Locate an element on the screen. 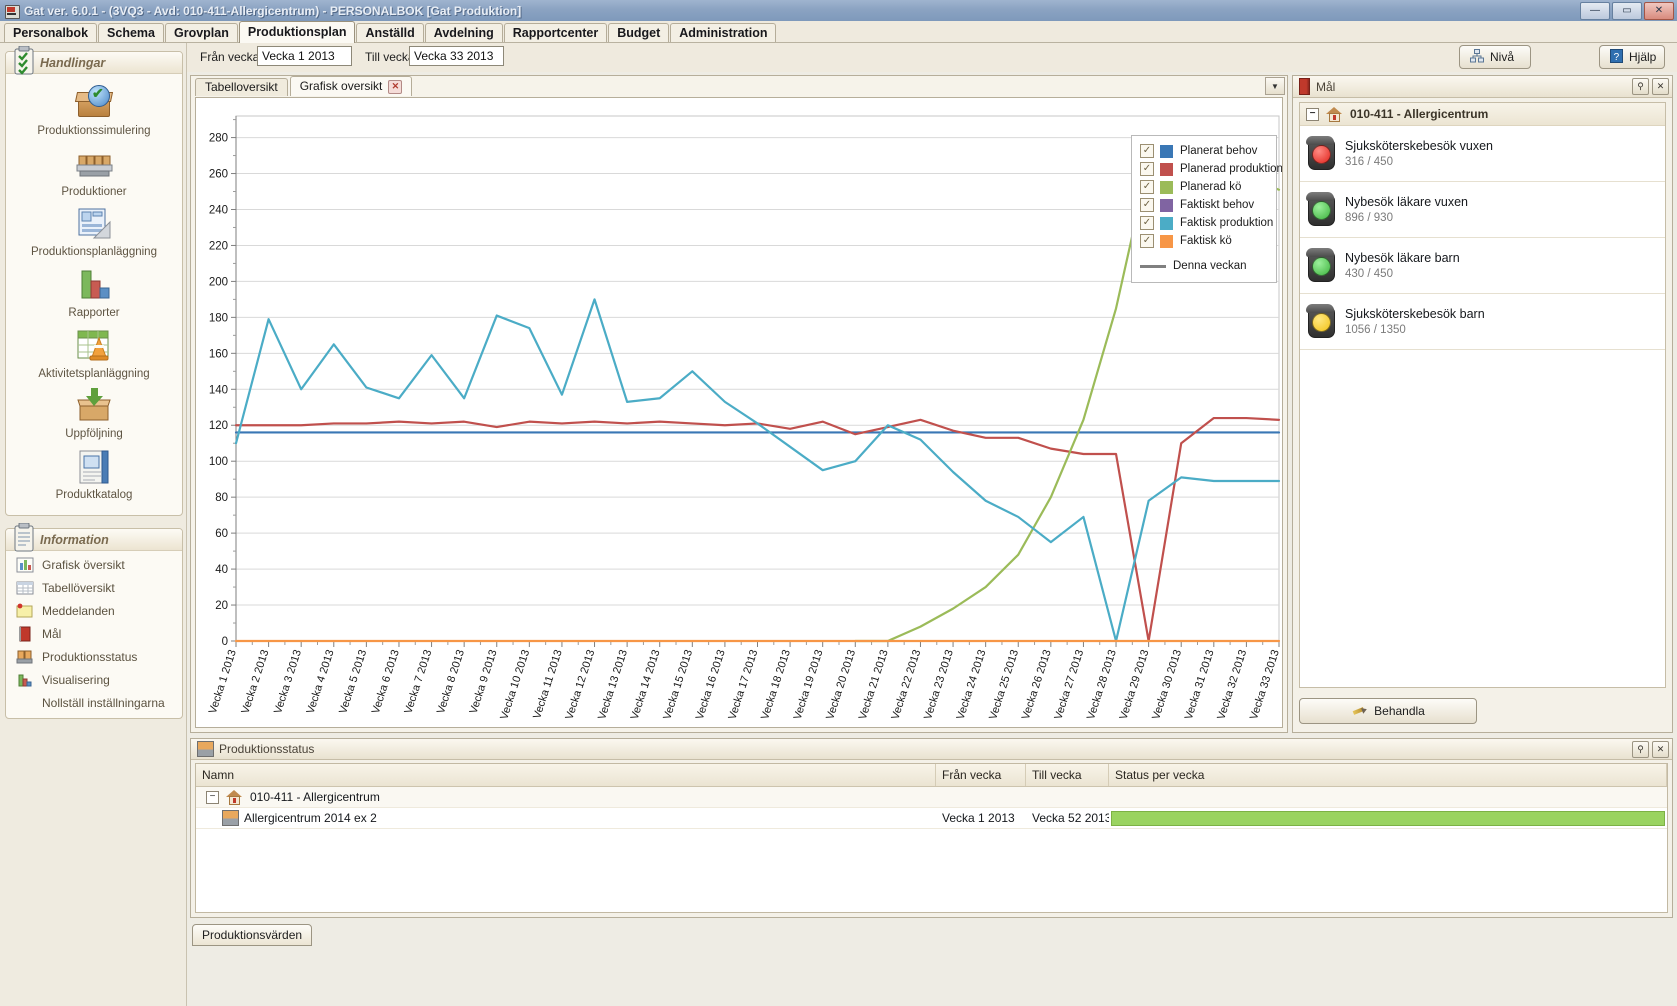 The height and width of the screenshot is (1006, 1677). goals-group-row: − 010-411 - Allergicentrum is located at coordinates (1482, 114).